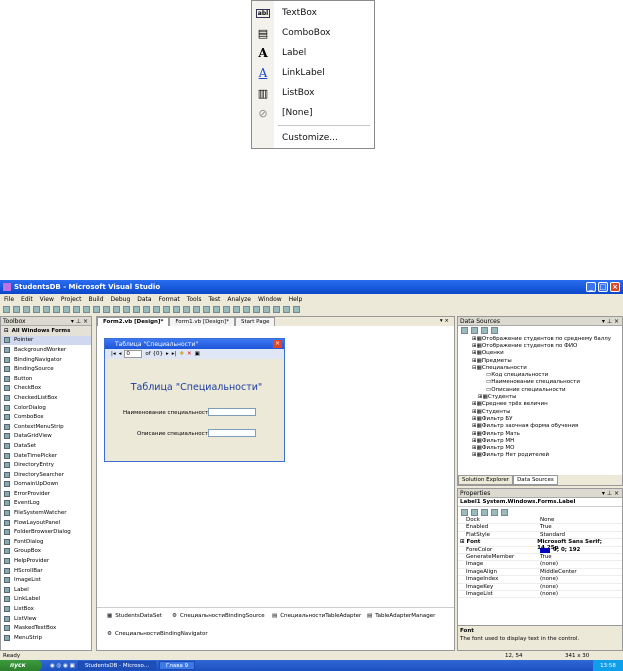 The image size is (623, 671). Describe the element at coordinates (540, 447) in the screenshot. I see `tree-item: ⊞▦ Фильтр МО` at that location.